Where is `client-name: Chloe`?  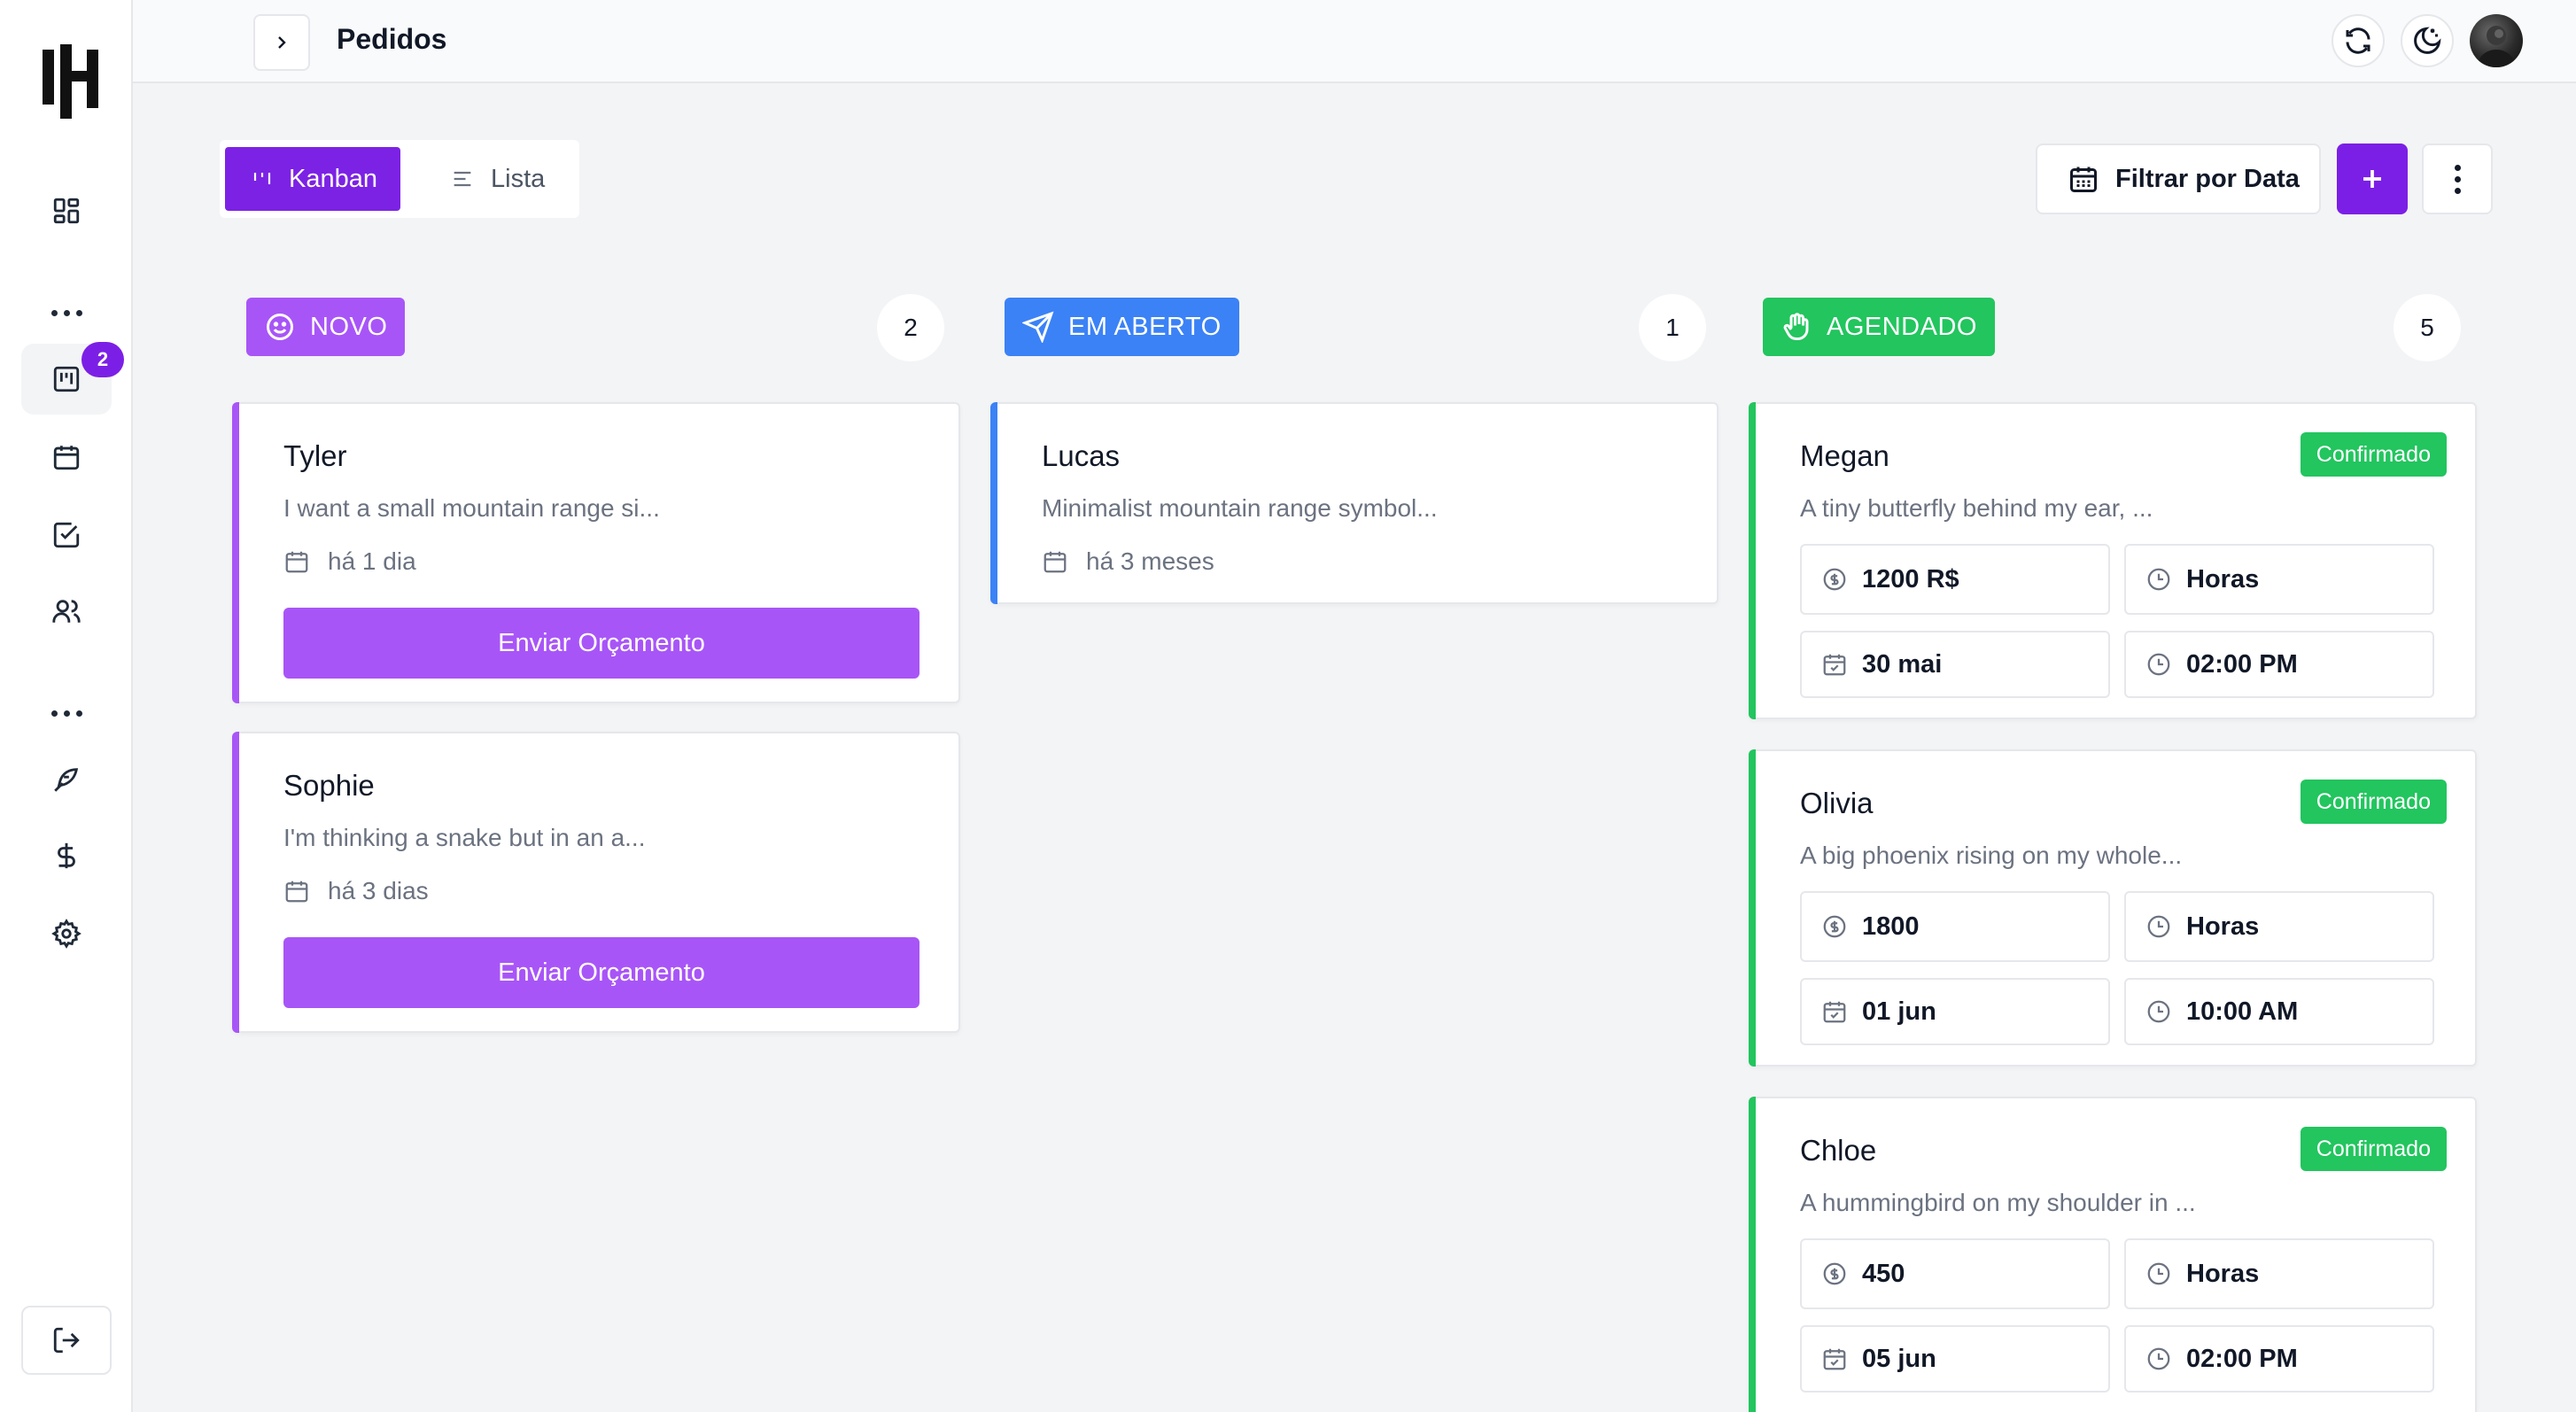 client-name: Chloe is located at coordinates (1838, 1150).